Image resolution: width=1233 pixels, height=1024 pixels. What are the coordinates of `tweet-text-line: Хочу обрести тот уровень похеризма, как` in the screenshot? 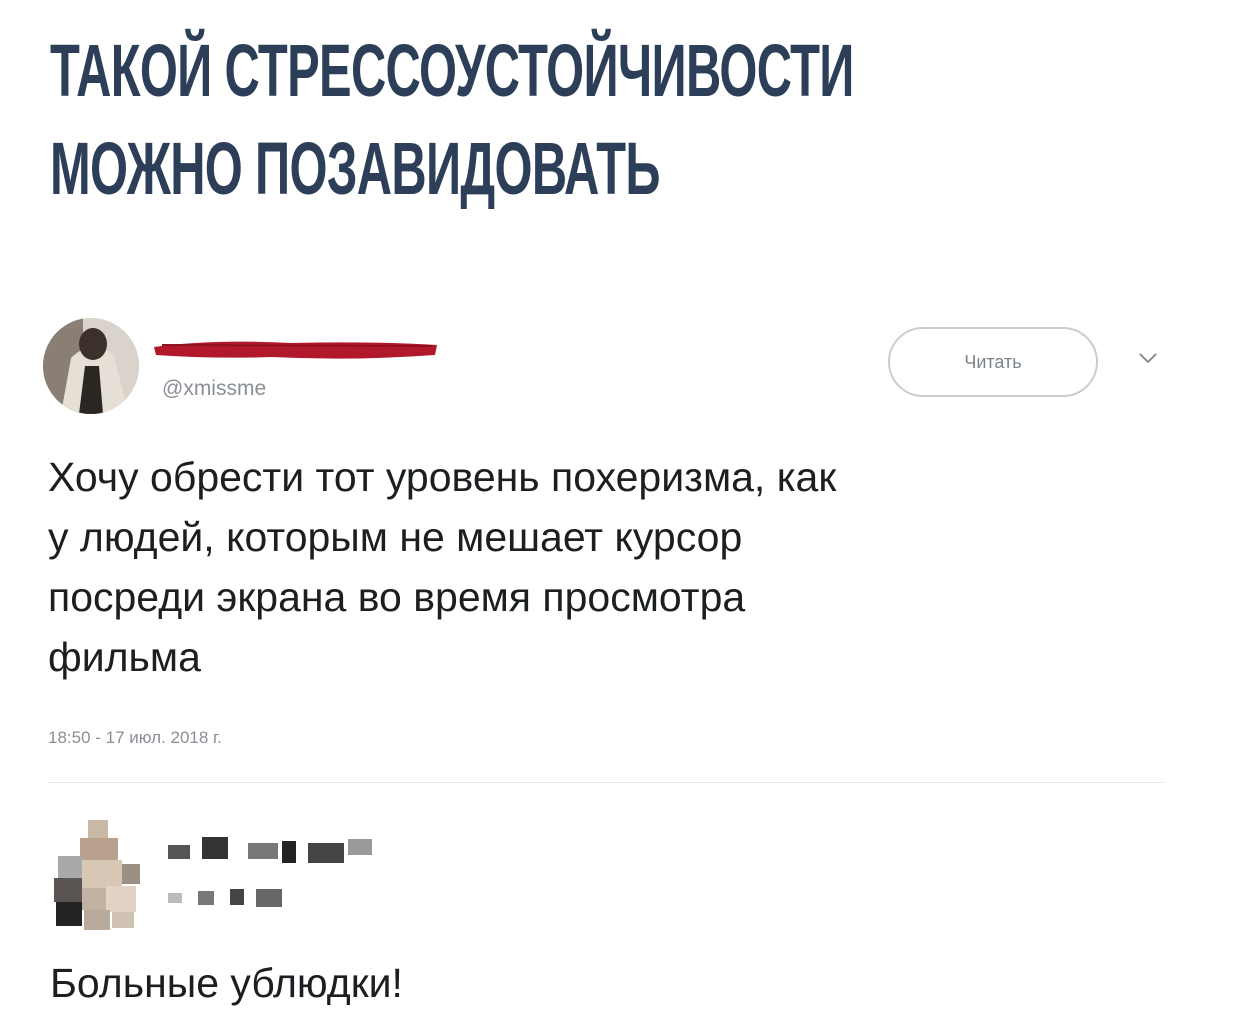 It's located at (442, 477).